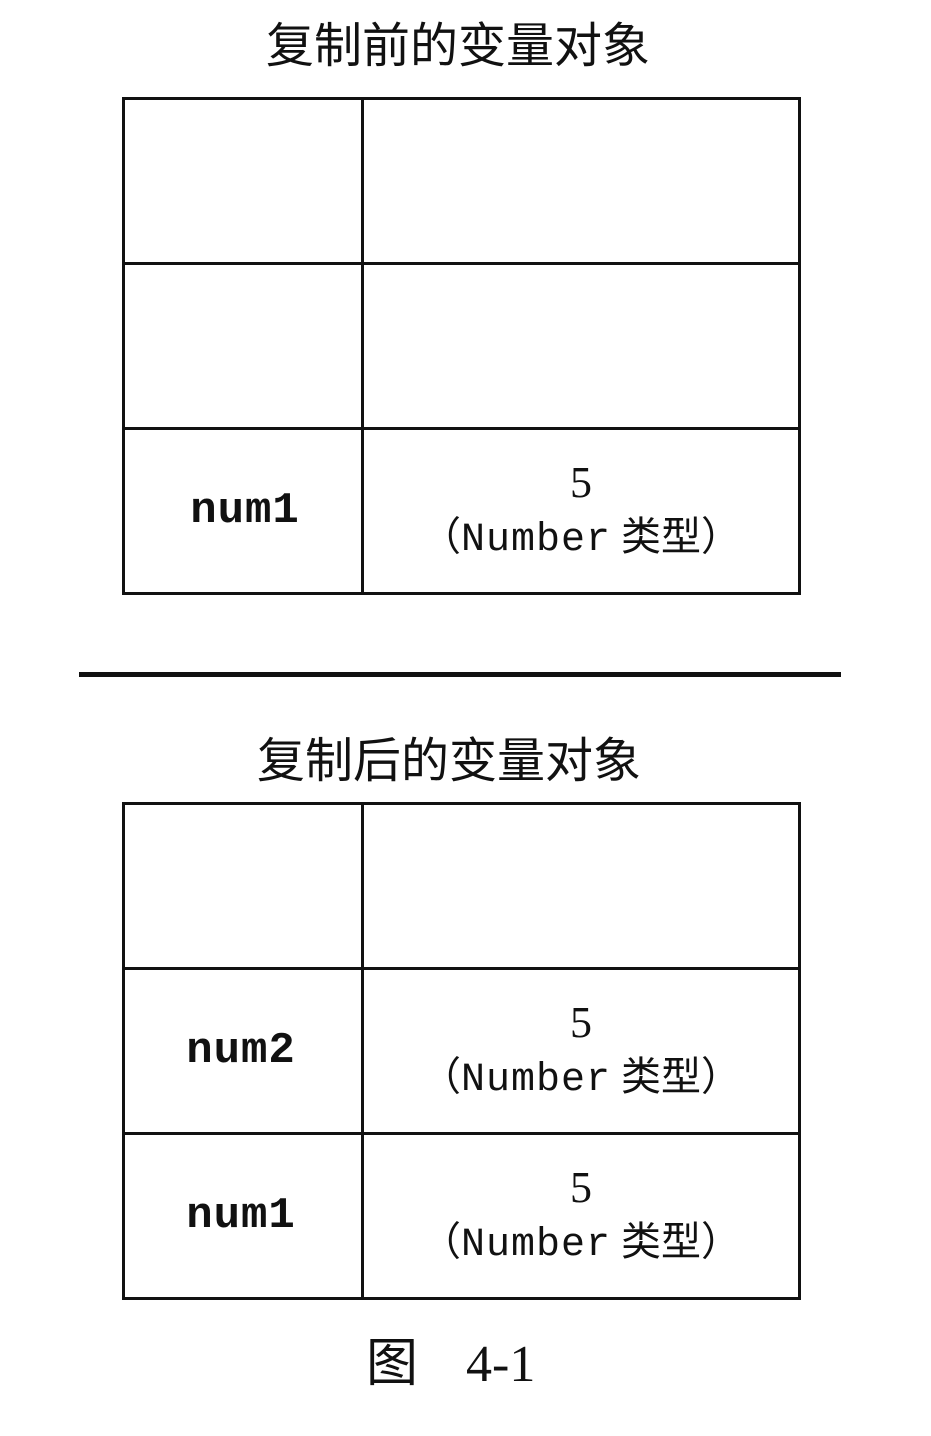 The height and width of the screenshot is (1436, 931). Describe the element at coordinates (392, 1364) in the screenshot. I see `figure-label: 图` at that location.